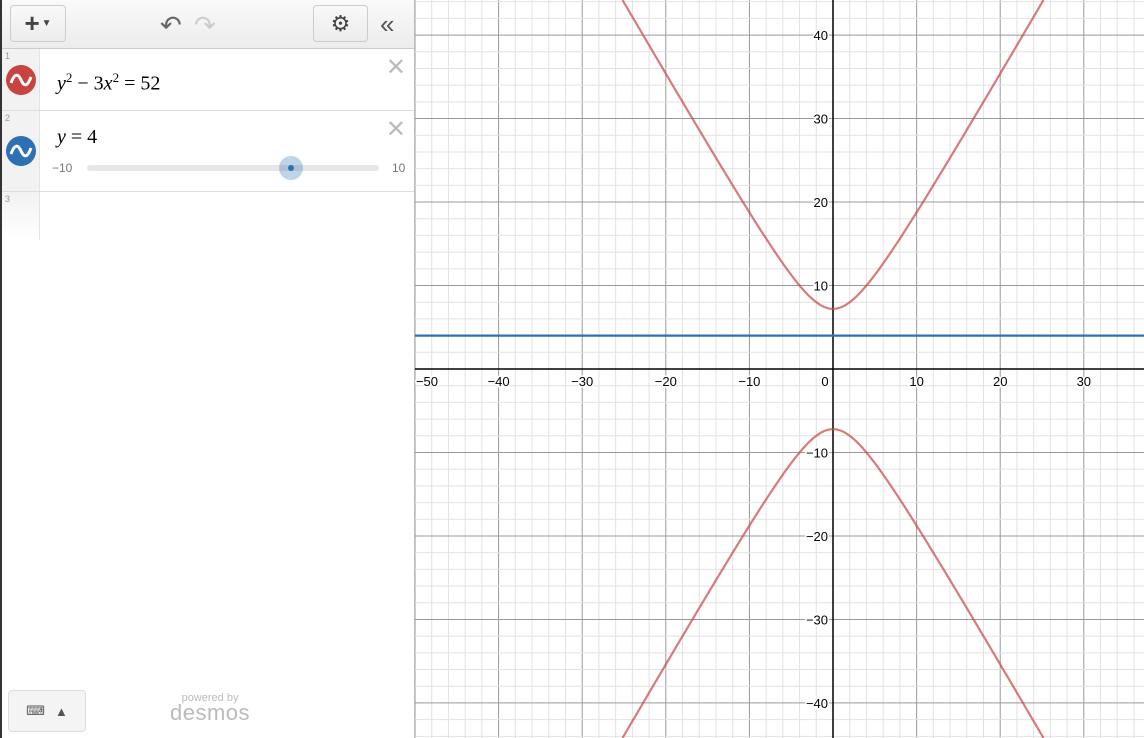  I want to click on keyboard-toggle-button: ⌨ ▲, so click(47, 711).